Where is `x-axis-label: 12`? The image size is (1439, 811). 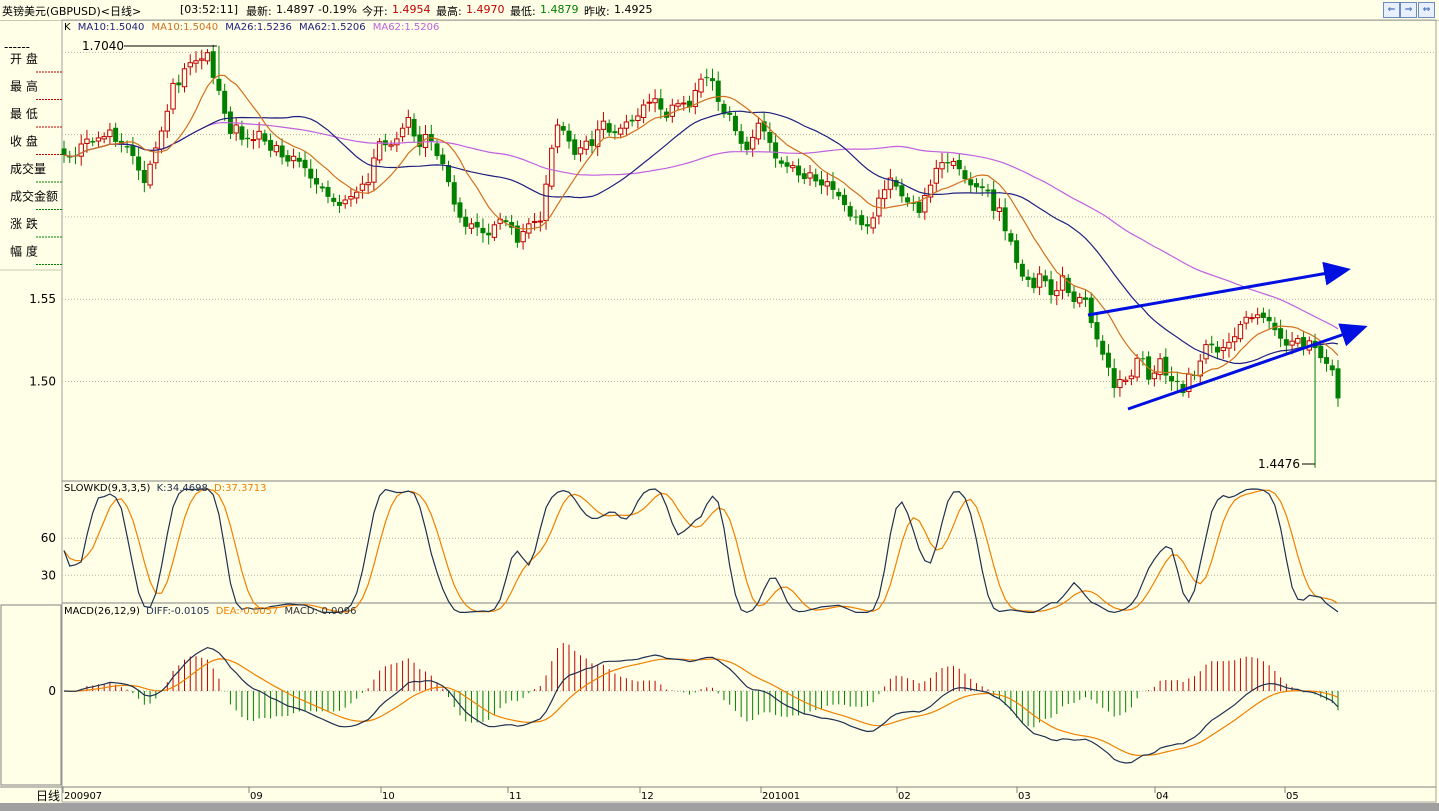 x-axis-label: 12 is located at coordinates (647, 796).